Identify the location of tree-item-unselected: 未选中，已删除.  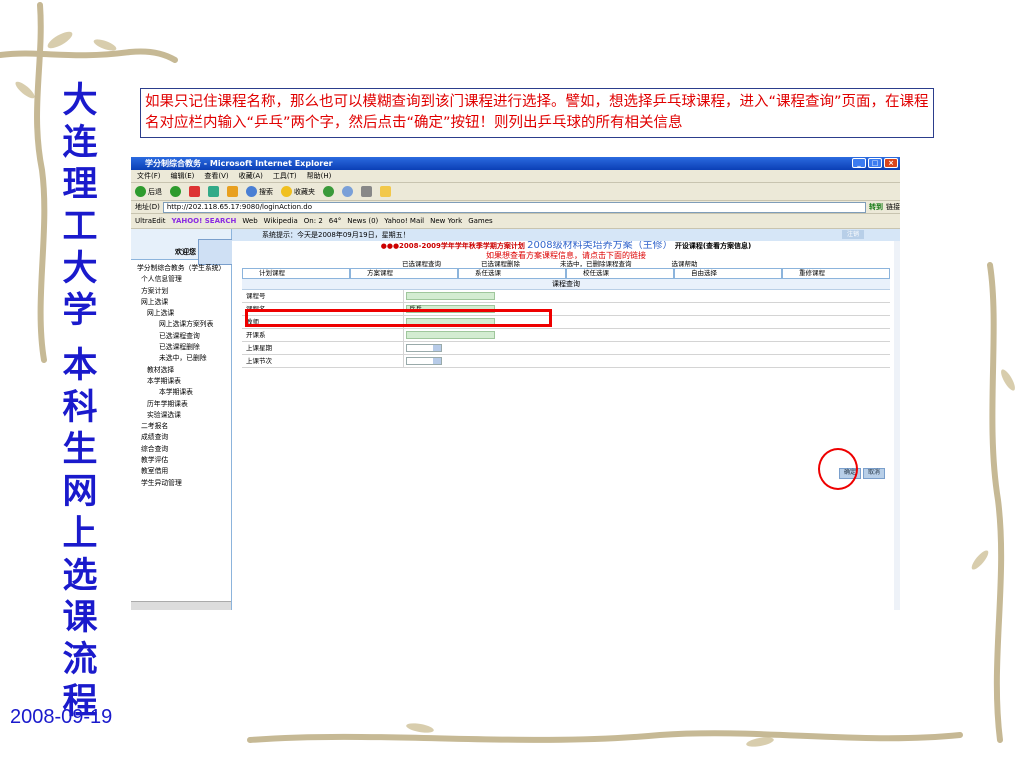
(181, 358).